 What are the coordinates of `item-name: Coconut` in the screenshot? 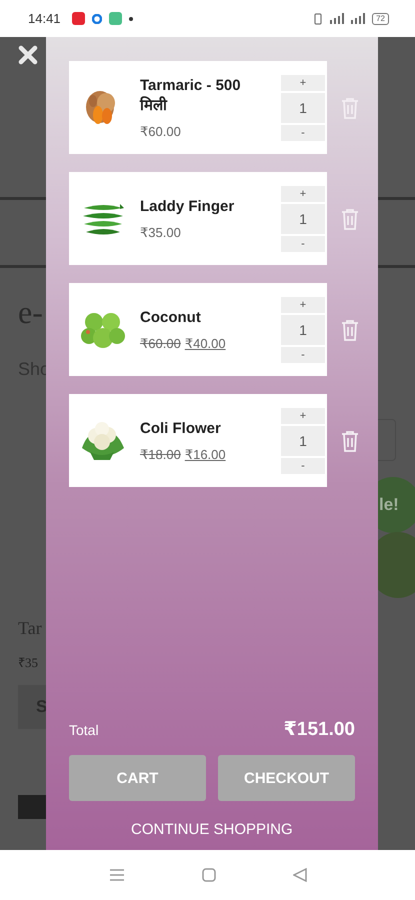 It's located at (171, 318).